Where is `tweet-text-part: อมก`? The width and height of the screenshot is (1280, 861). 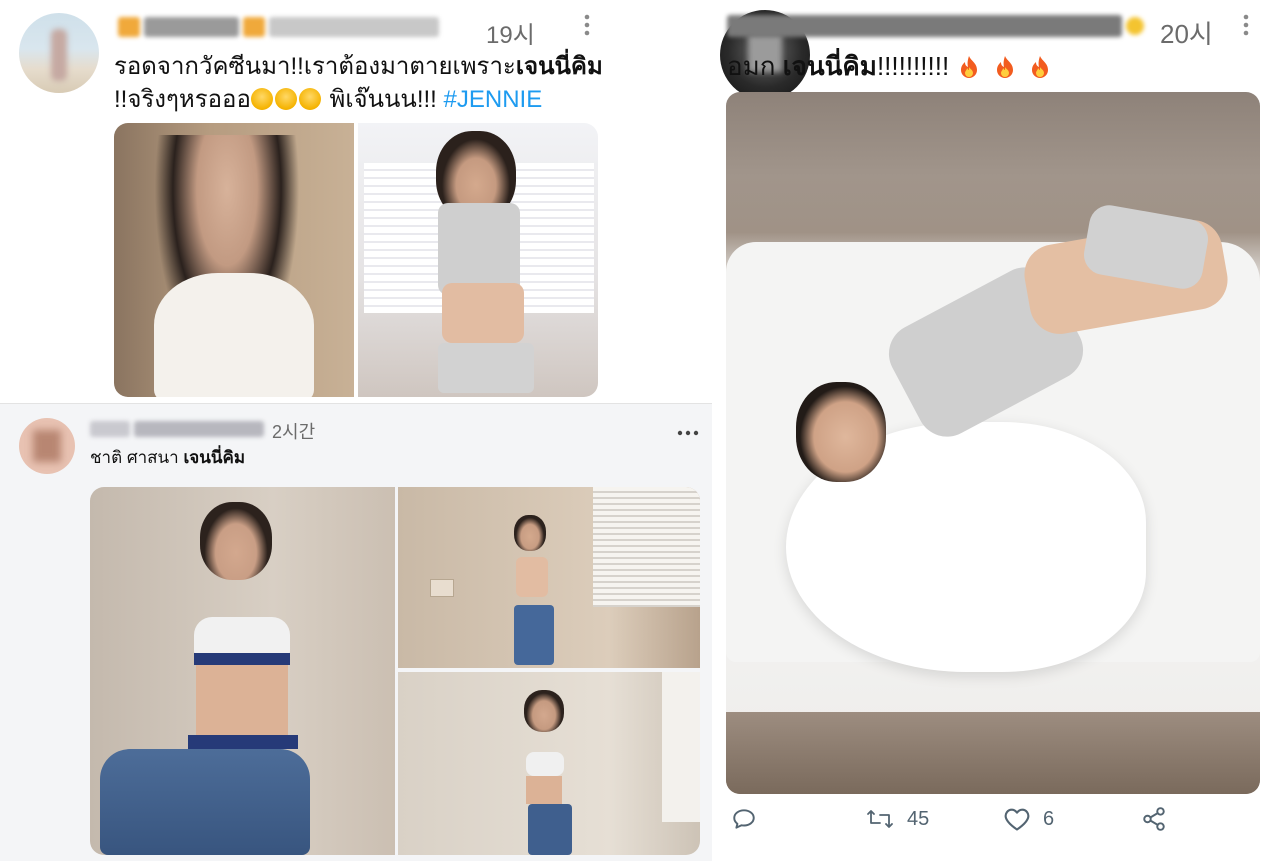 tweet-text-part: อมก is located at coordinates (755, 66).